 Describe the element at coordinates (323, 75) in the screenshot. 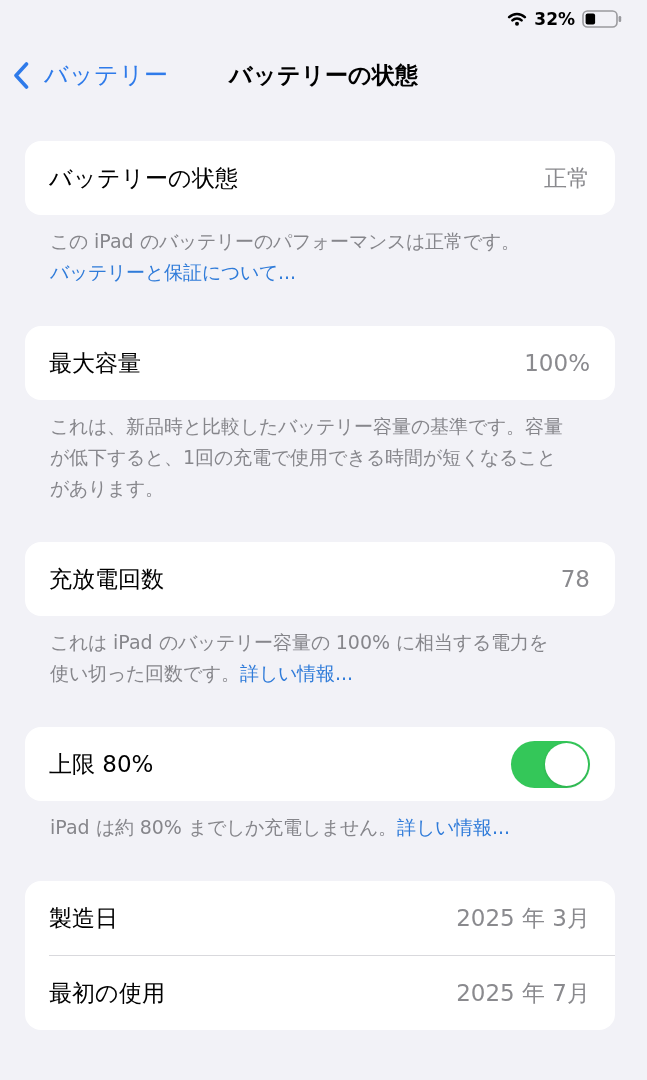

I see `page-title: バッテリーの状態` at that location.